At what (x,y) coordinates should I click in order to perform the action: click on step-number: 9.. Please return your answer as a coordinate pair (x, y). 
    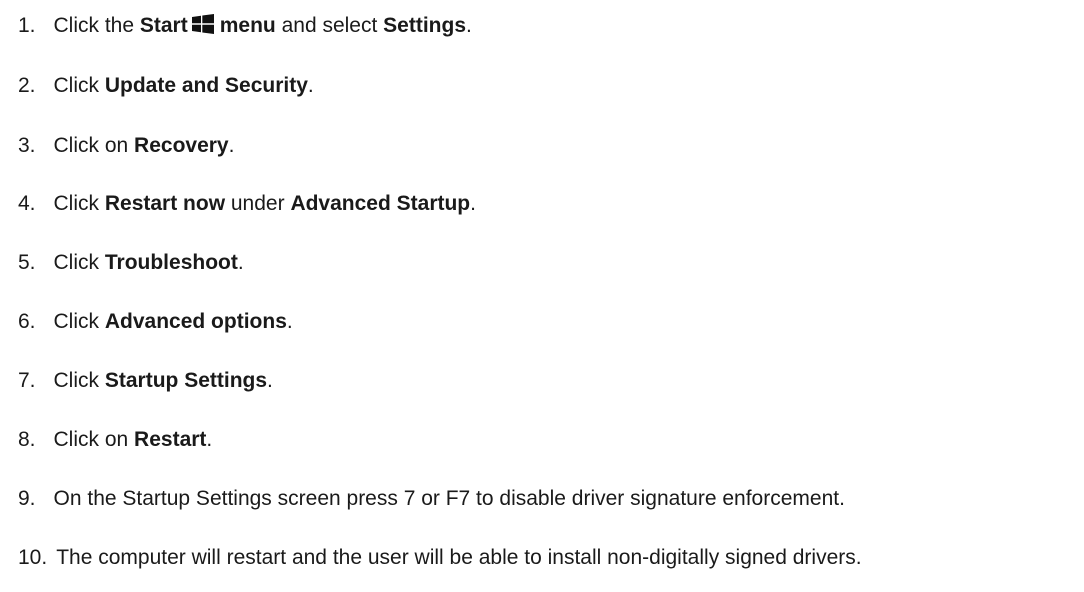
    Looking at the image, I should click on (27, 498).